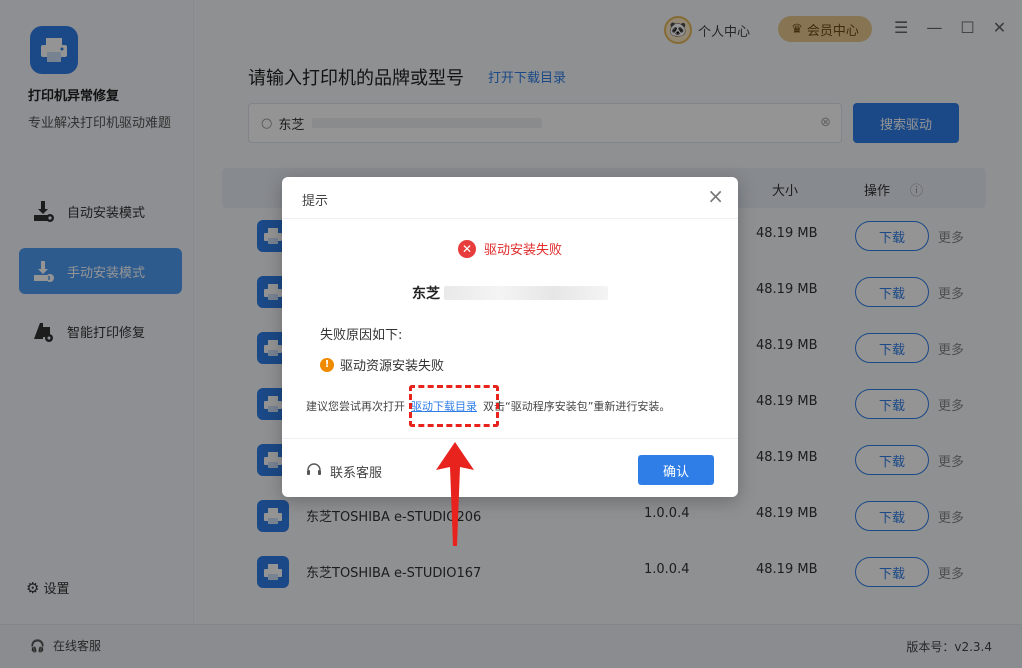 The image size is (1022, 668). What do you see at coordinates (355, 406) in the screenshot?
I see `suggestion-pre: 建议您尝试再次打开` at bounding box center [355, 406].